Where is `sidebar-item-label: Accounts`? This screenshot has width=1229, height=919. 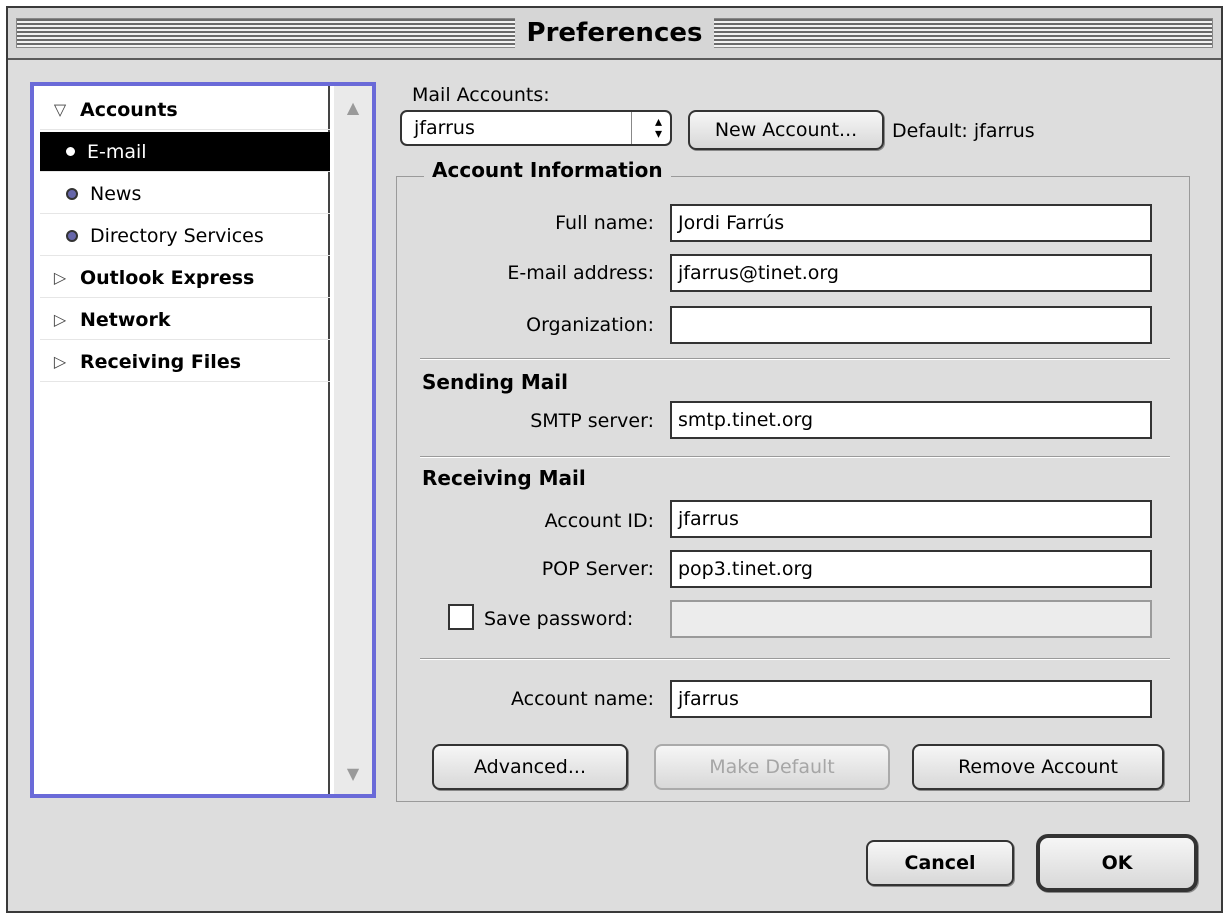
sidebar-item-label: Accounts is located at coordinates (129, 109).